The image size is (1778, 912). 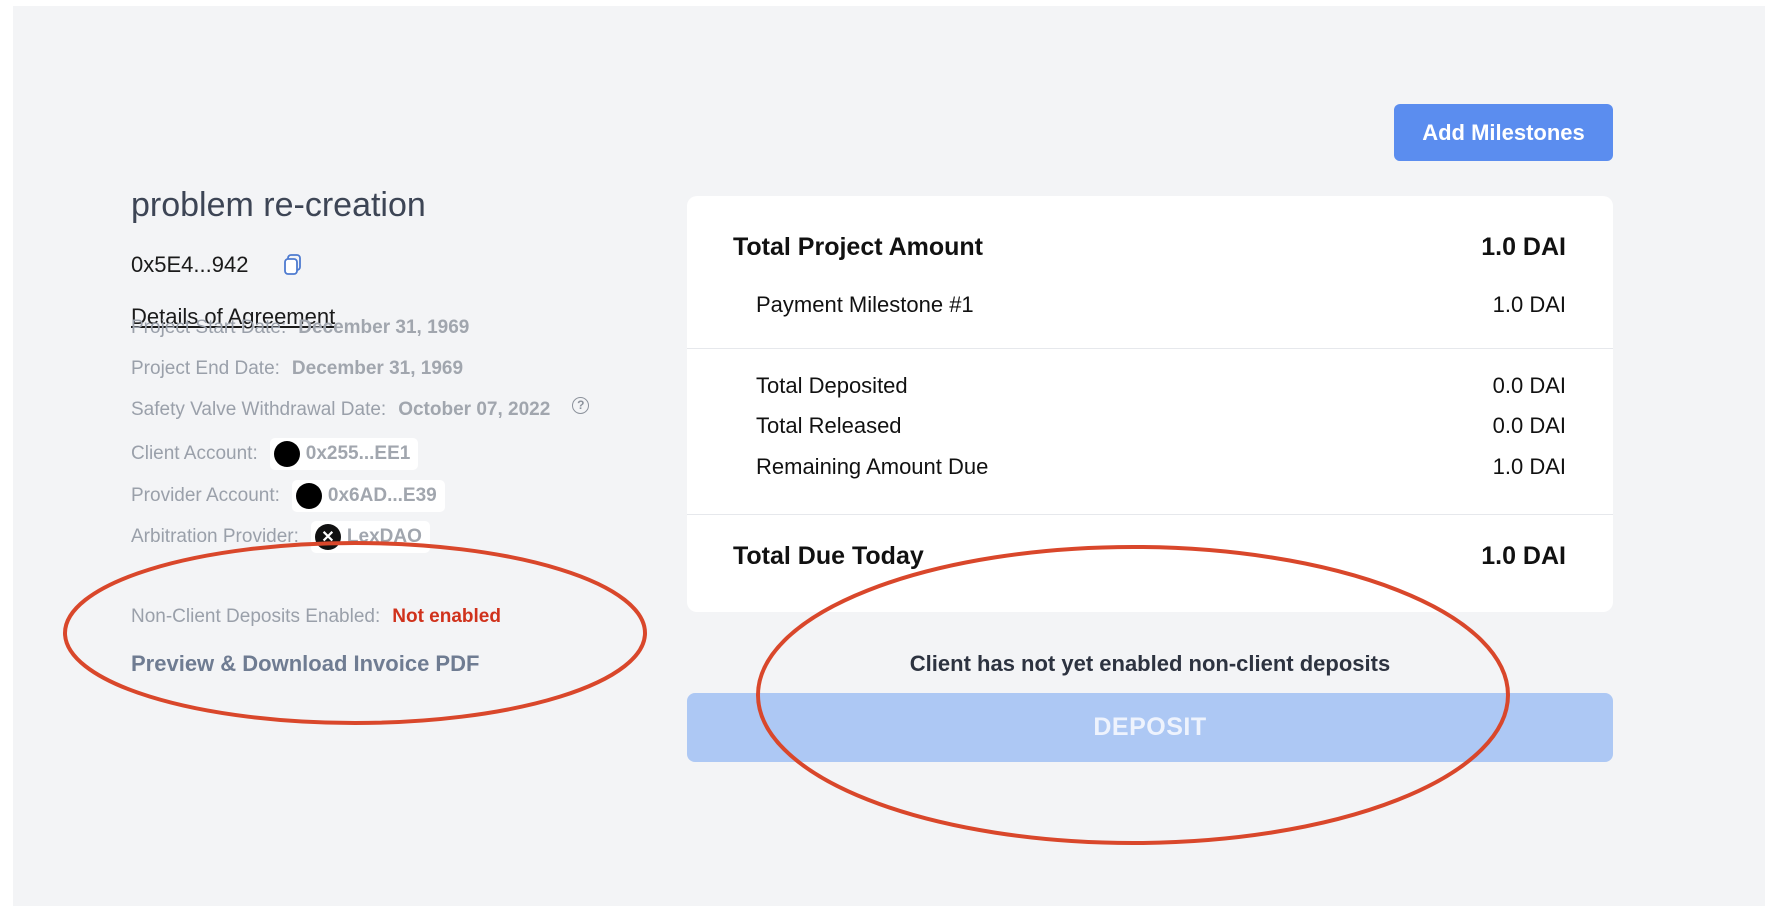 What do you see at coordinates (358, 453) in the screenshot?
I see `client-account-value: 0x255...EE1` at bounding box center [358, 453].